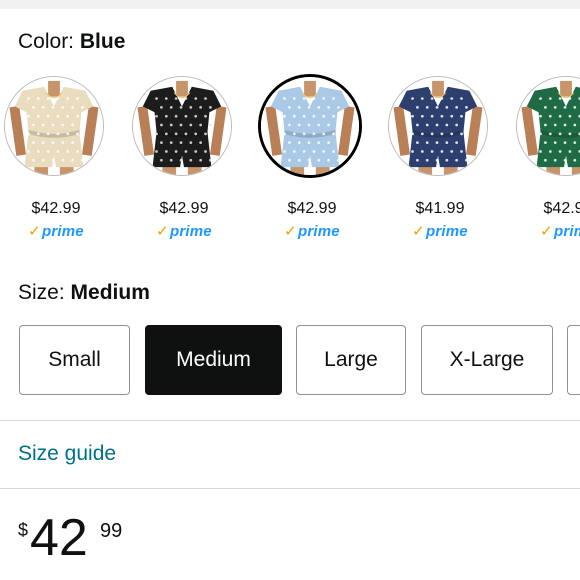 This screenshot has width=580, height=580. Describe the element at coordinates (213, 360) in the screenshot. I see `size-option-medium: Medium` at that location.